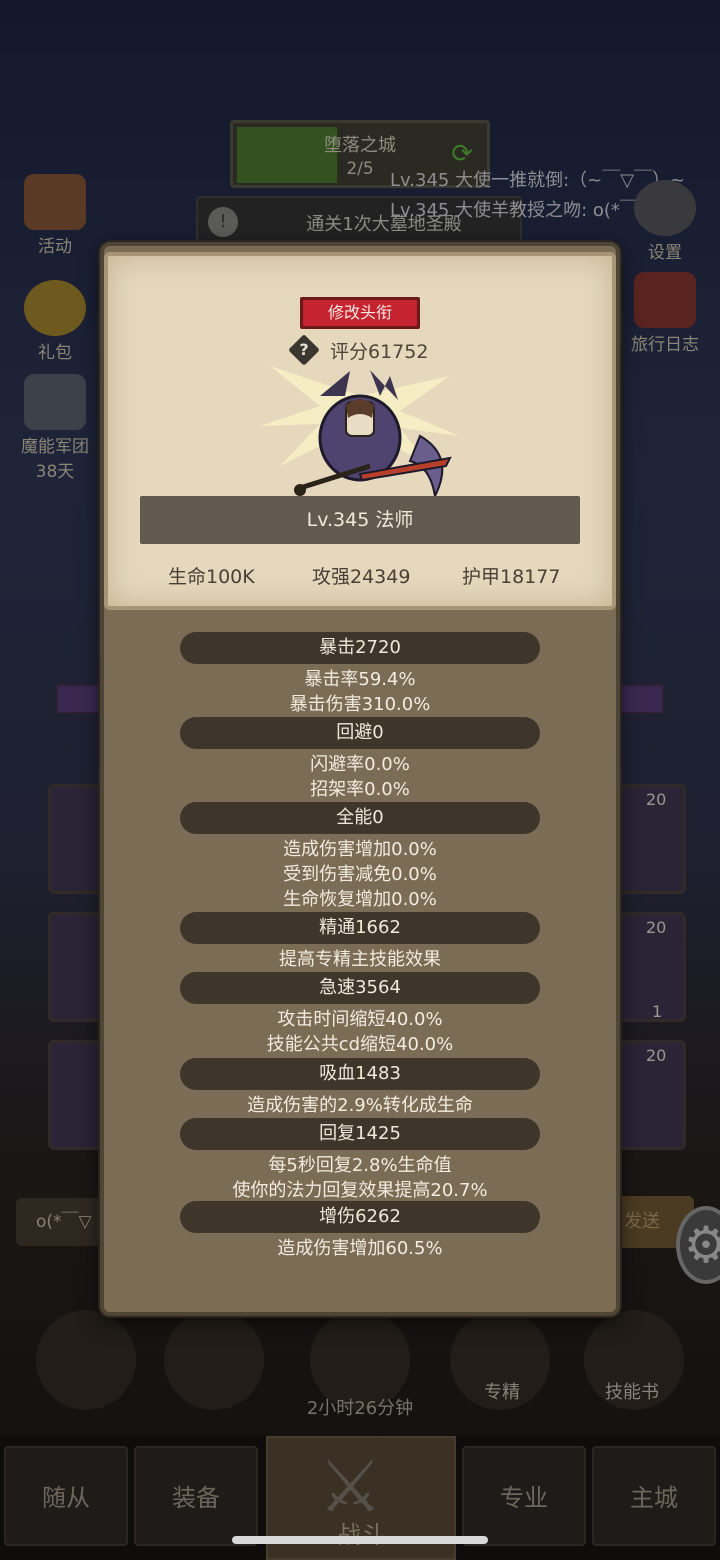 The image size is (720, 1560). I want to click on helmet-icon, so click(55, 402).